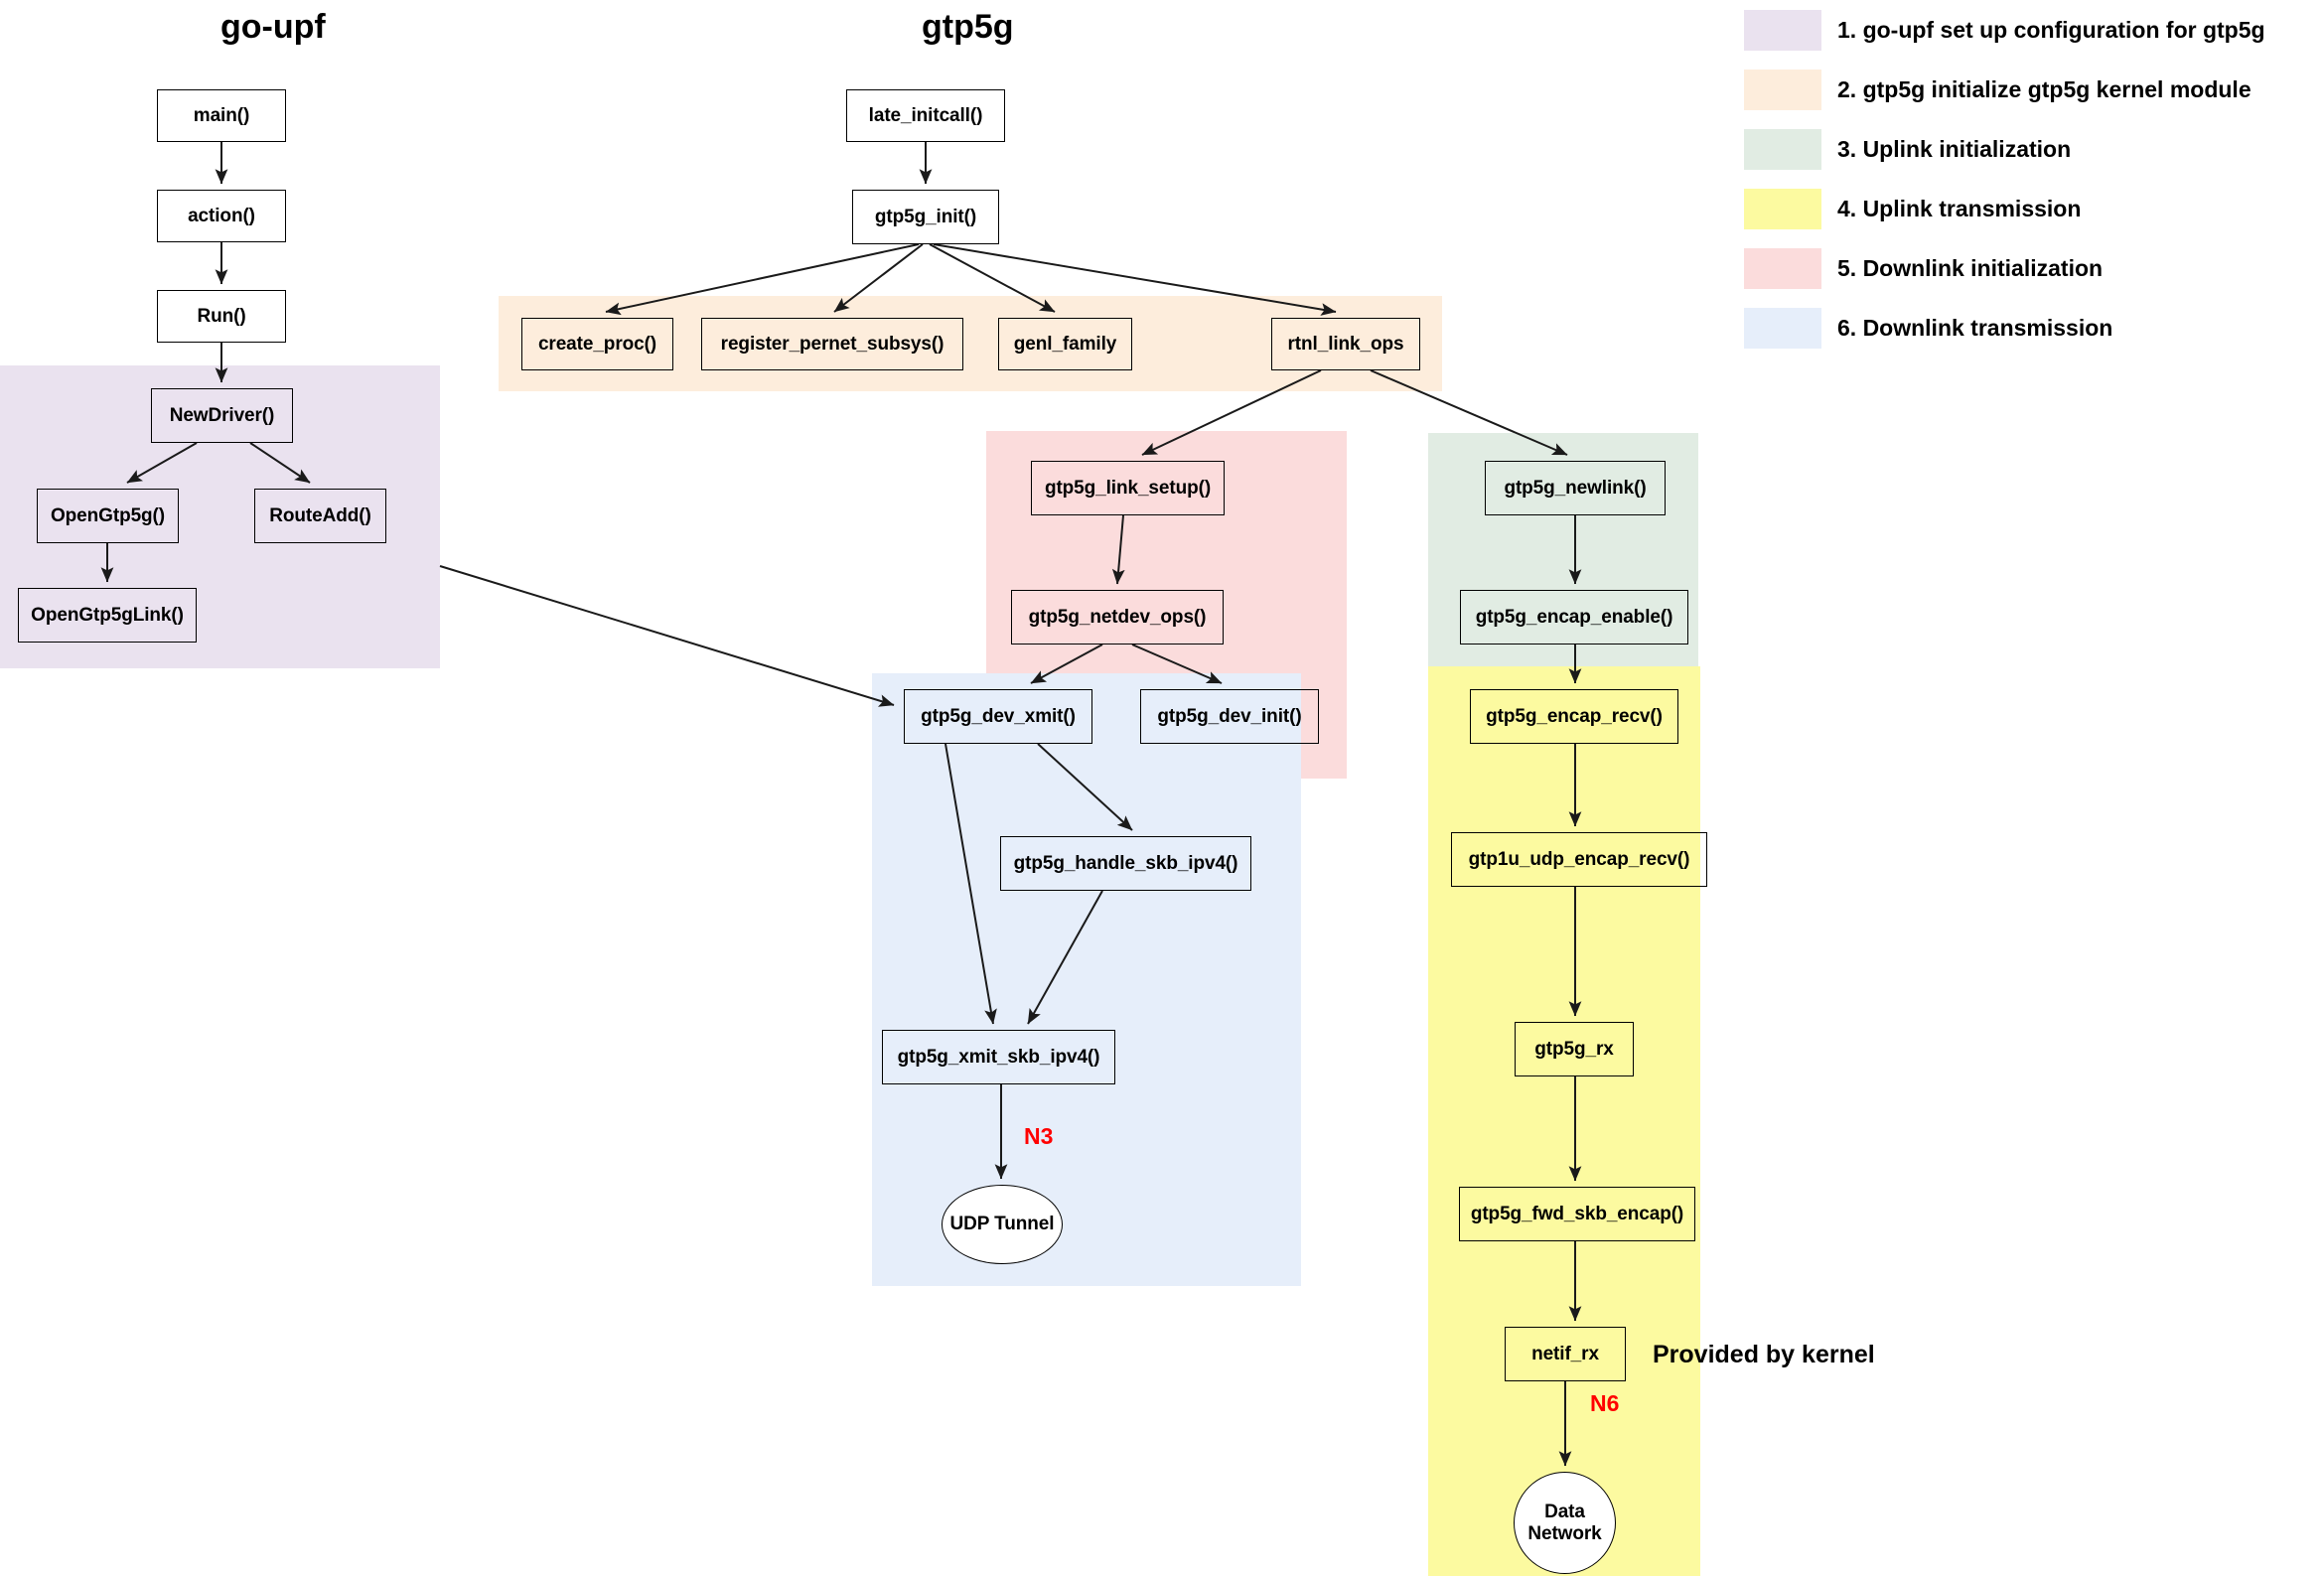  What do you see at coordinates (1564, 1121) in the screenshot?
I see `region-uplink-transmission` at bounding box center [1564, 1121].